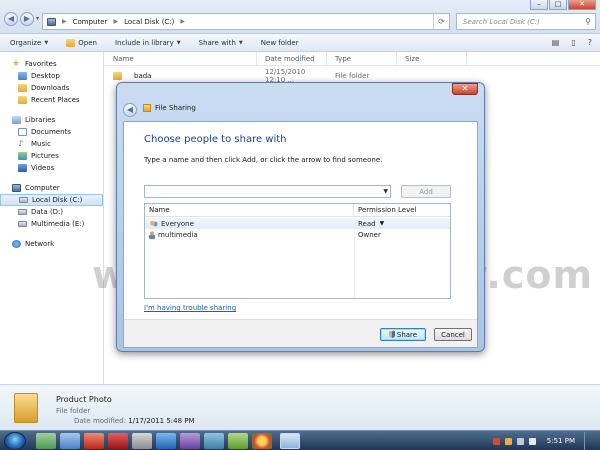  What do you see at coordinates (532, 441) in the screenshot?
I see `volume-icon` at bounding box center [532, 441].